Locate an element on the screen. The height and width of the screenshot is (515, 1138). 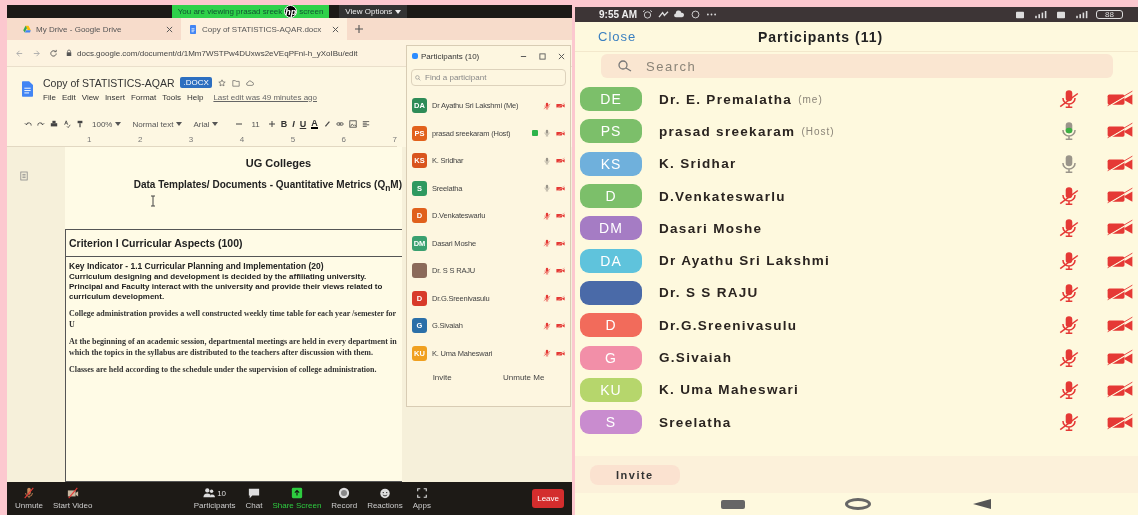
font-size-field: 11 is located at coordinates (255, 124).